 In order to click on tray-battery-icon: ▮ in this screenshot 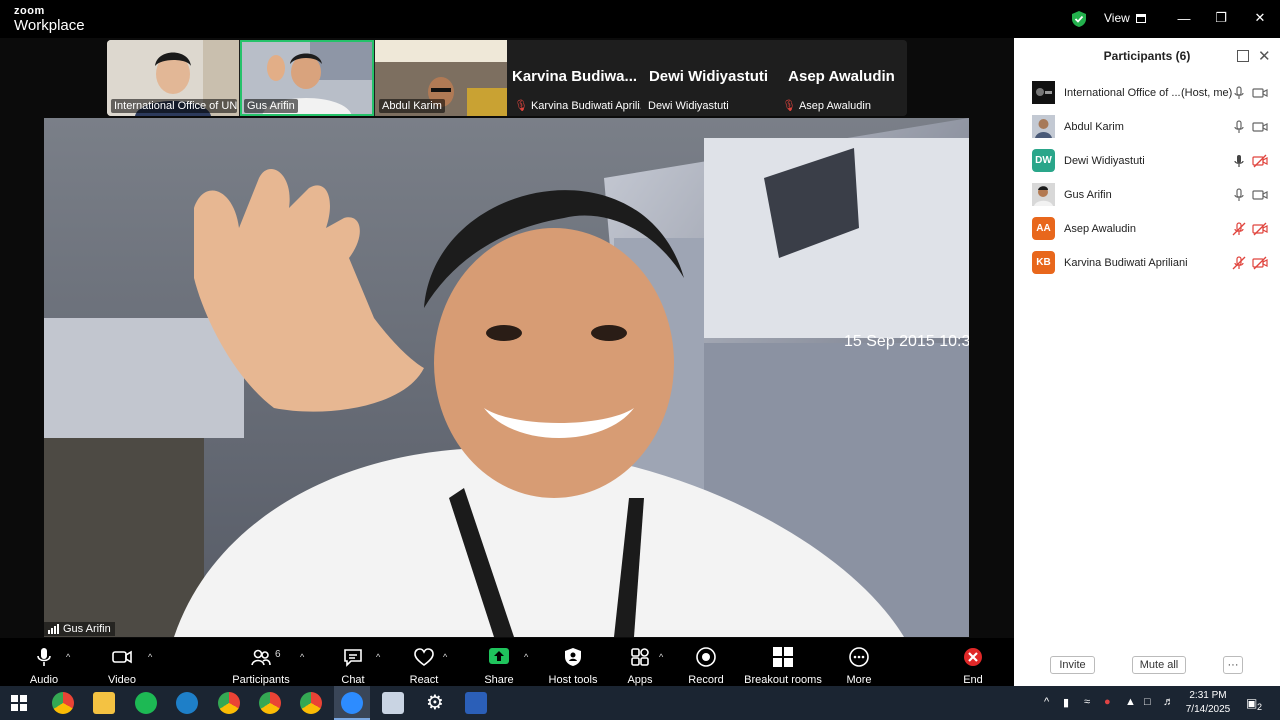, I will do `click(1066, 702)`.